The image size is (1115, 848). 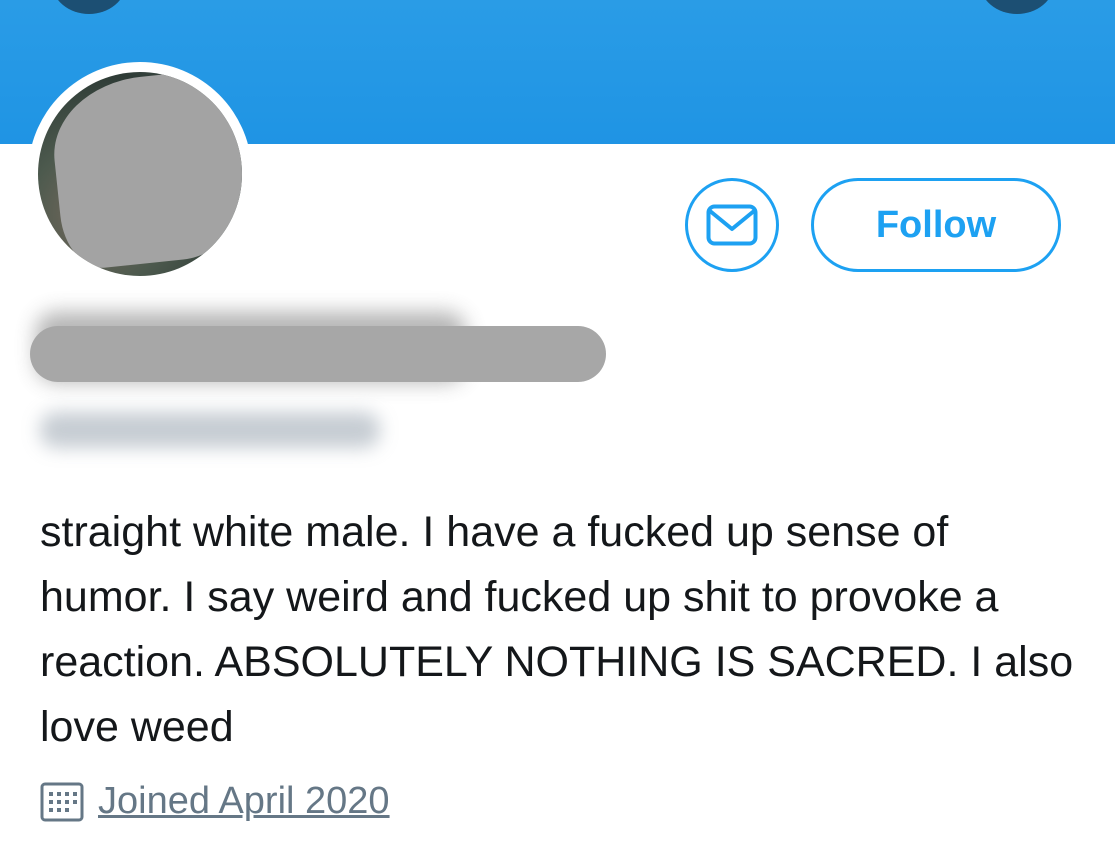 What do you see at coordinates (318, 354) in the screenshot?
I see `display-name-redaction` at bounding box center [318, 354].